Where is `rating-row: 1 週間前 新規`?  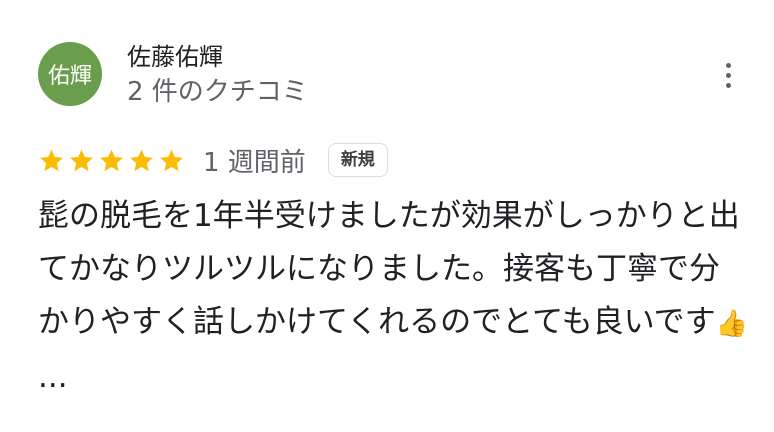
rating-row: 1 週間前 新規 is located at coordinates (213, 160).